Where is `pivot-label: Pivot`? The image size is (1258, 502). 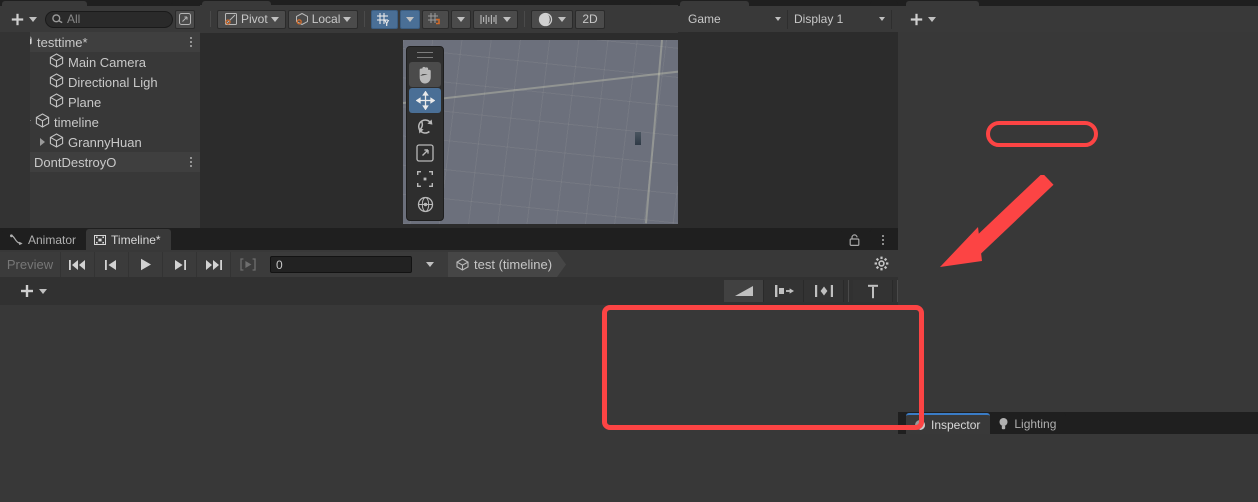 pivot-label: Pivot is located at coordinates (254, 19).